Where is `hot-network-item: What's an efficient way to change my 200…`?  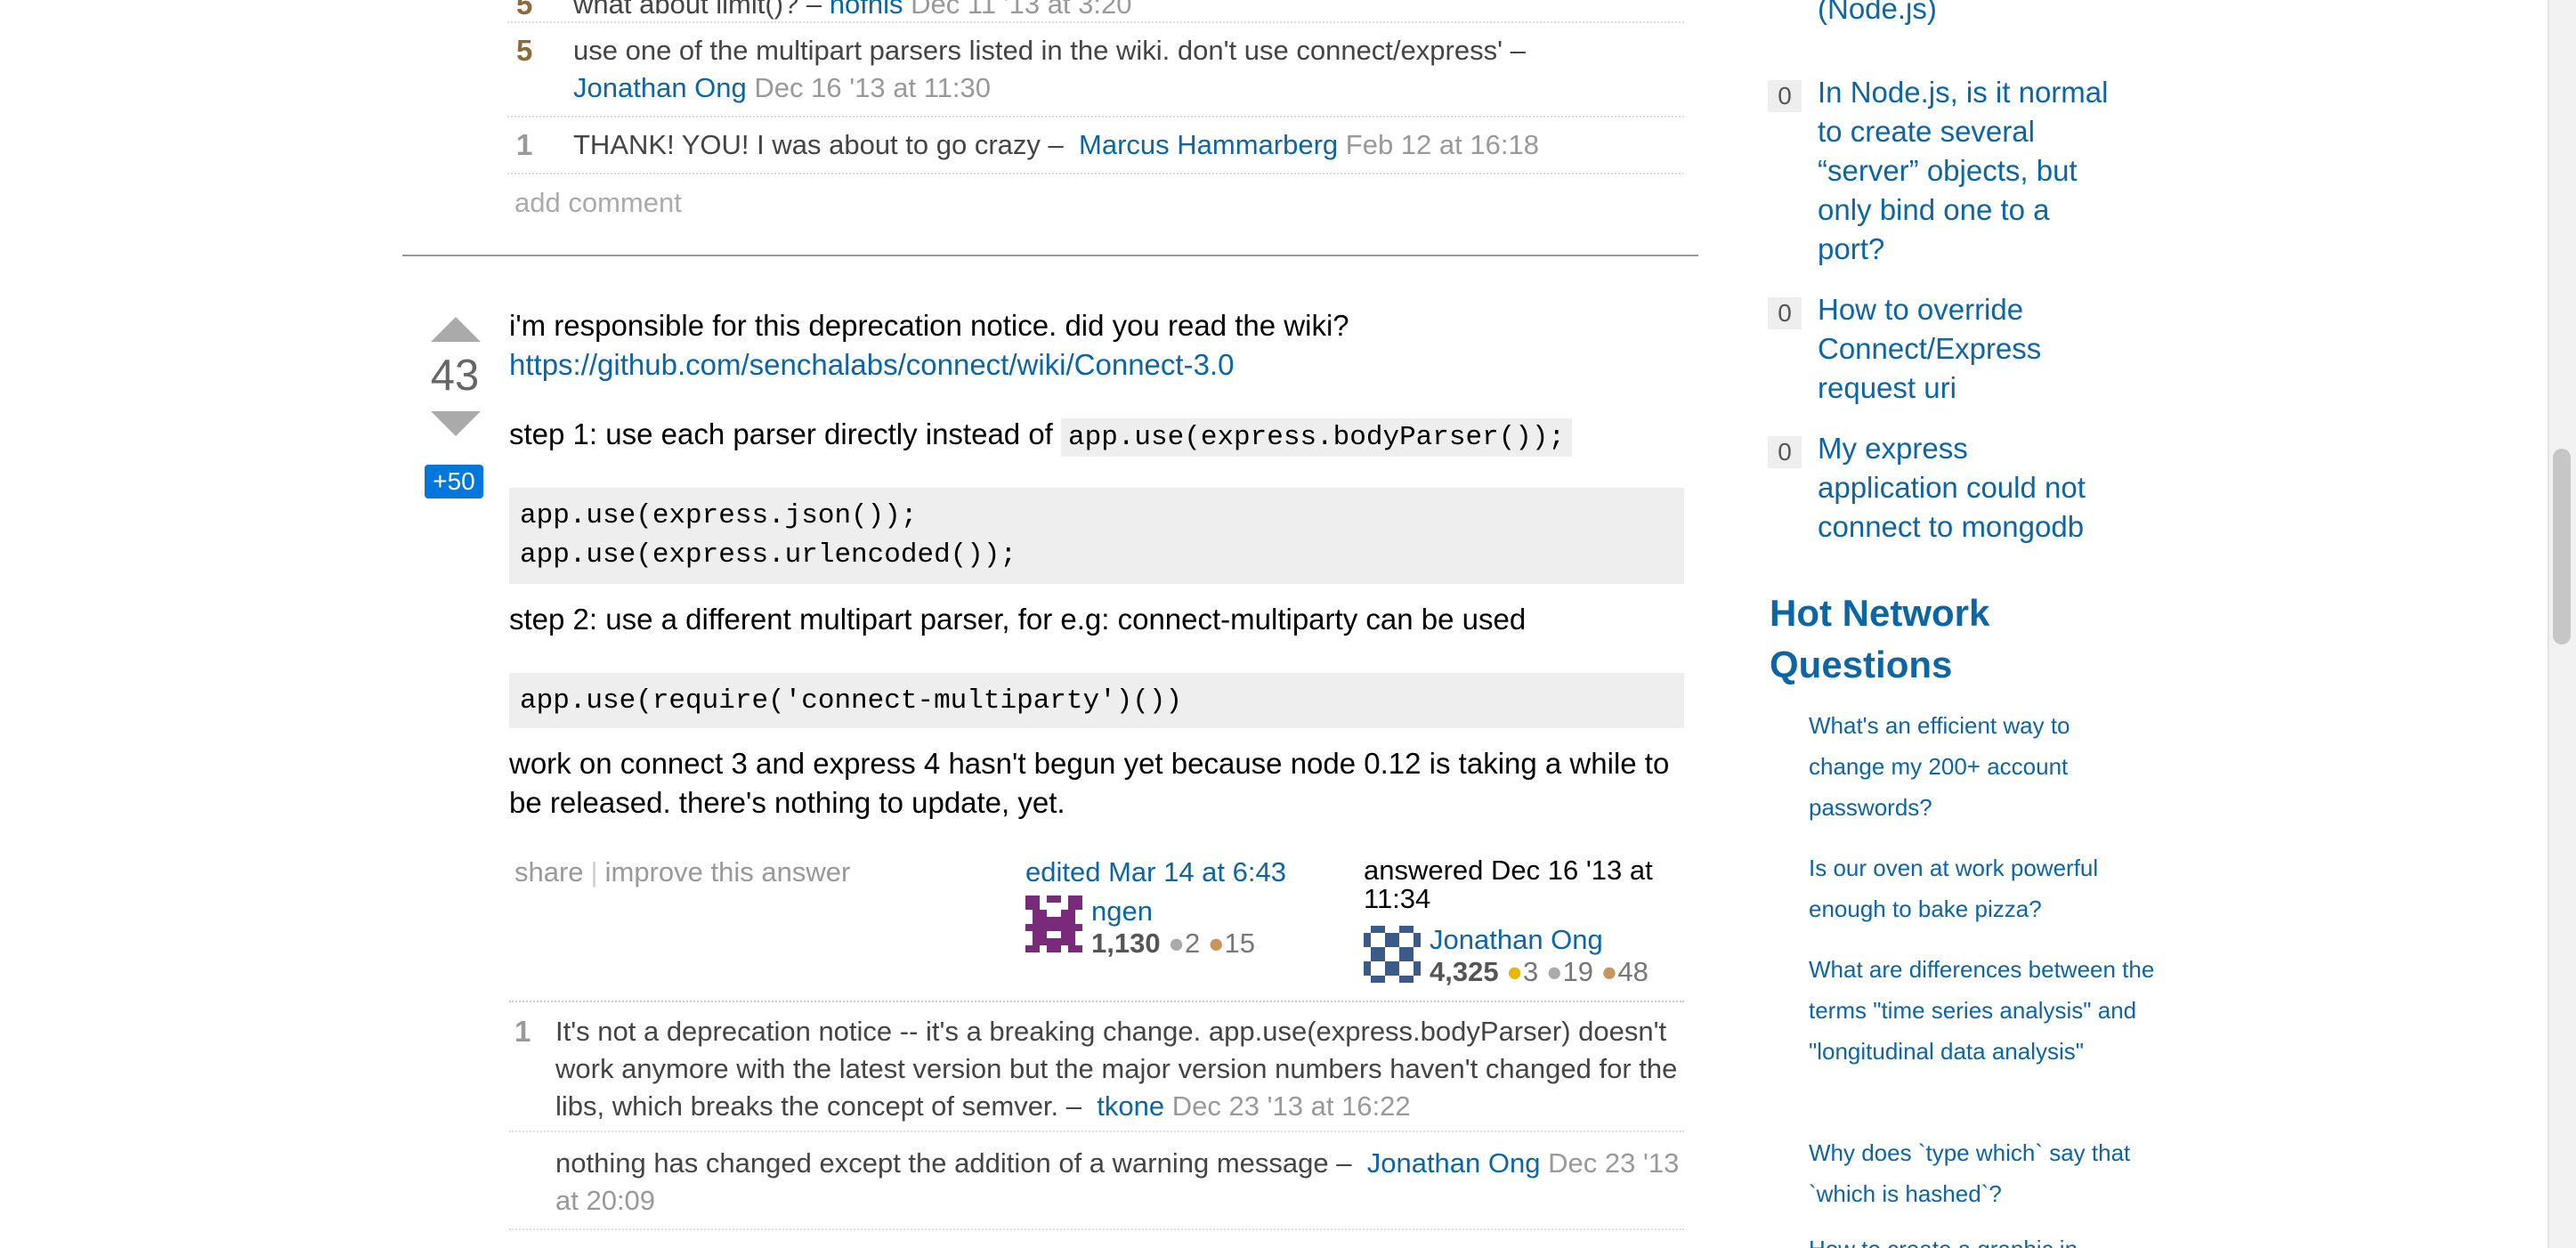
hot-network-item: What's an efficient way to change my 200… is located at coordinates (1960, 766).